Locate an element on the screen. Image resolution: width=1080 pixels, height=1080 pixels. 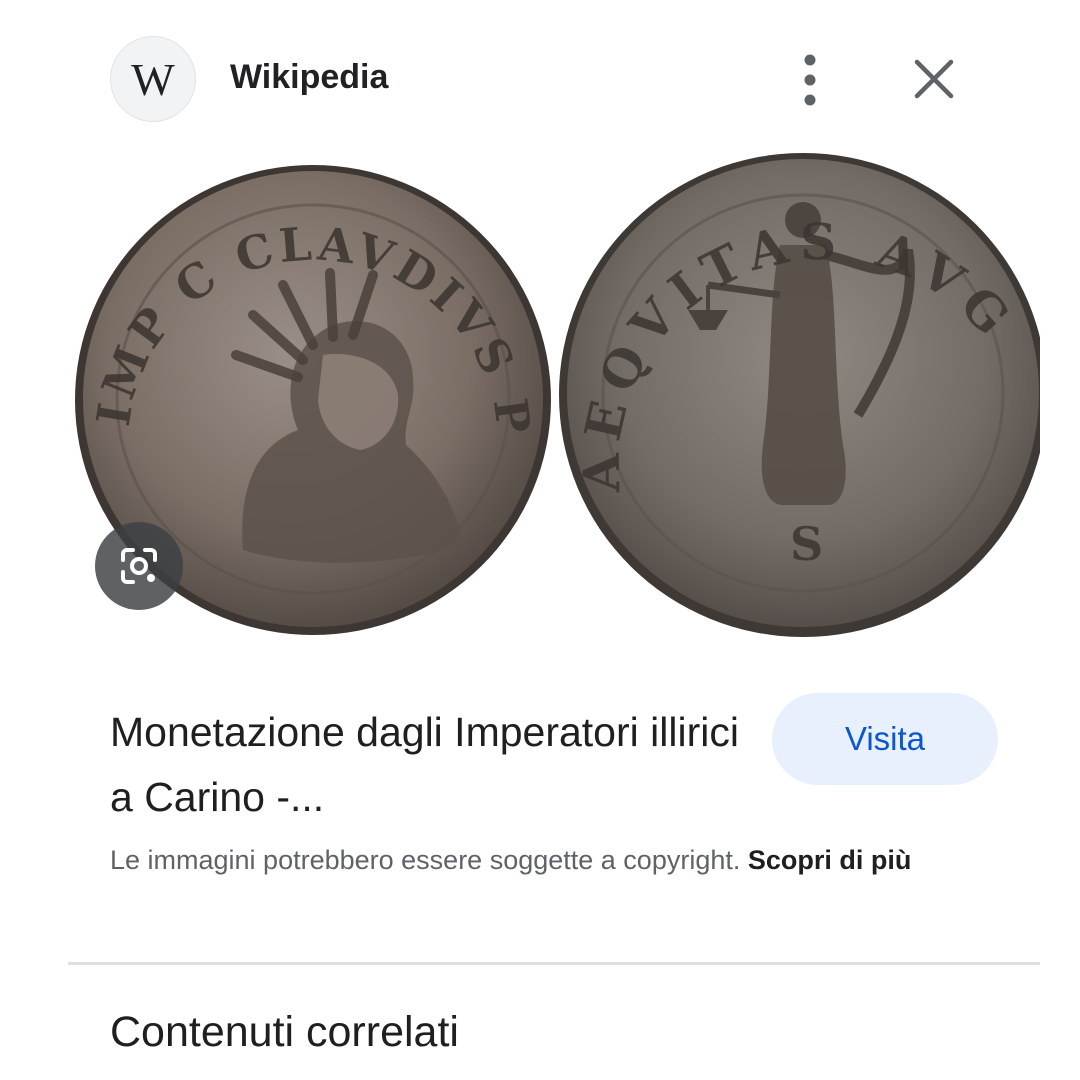
more-vert-icon is located at coordinates (810, 80).